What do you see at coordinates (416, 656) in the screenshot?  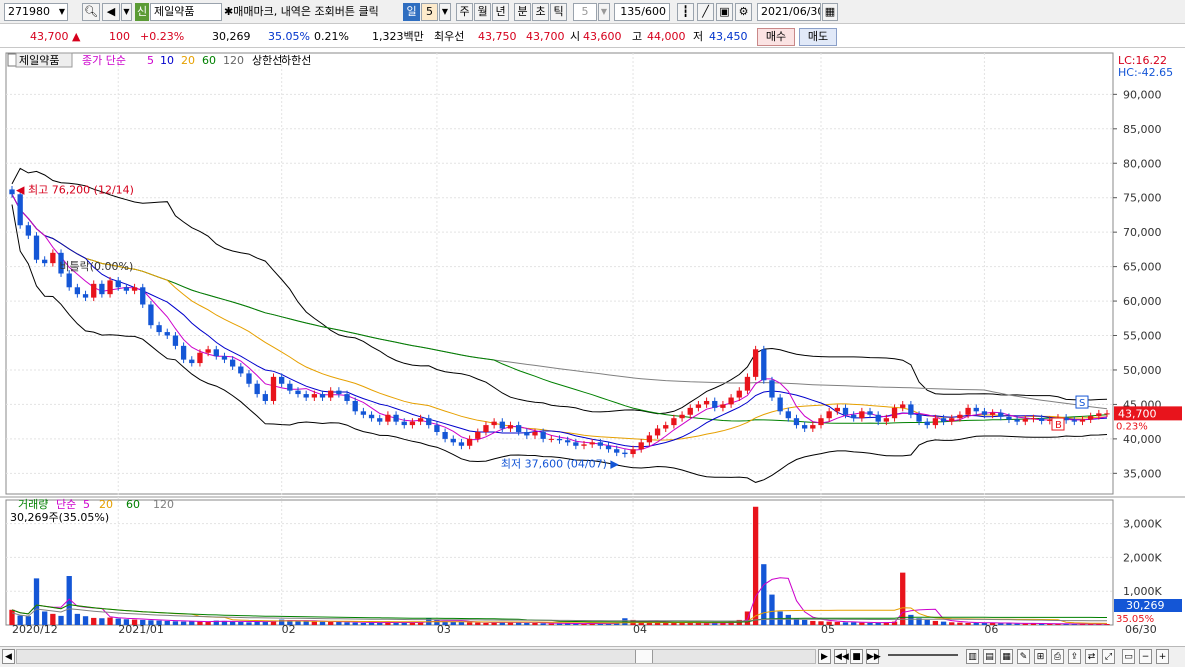 I see `scroll-track` at bounding box center [416, 656].